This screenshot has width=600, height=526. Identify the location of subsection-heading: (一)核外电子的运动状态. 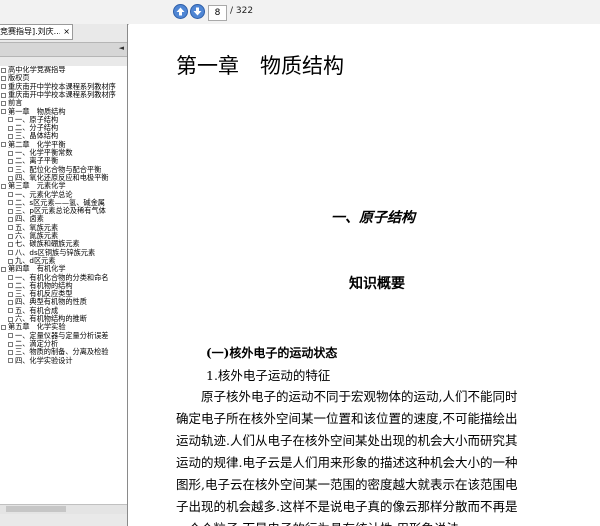
(272, 353).